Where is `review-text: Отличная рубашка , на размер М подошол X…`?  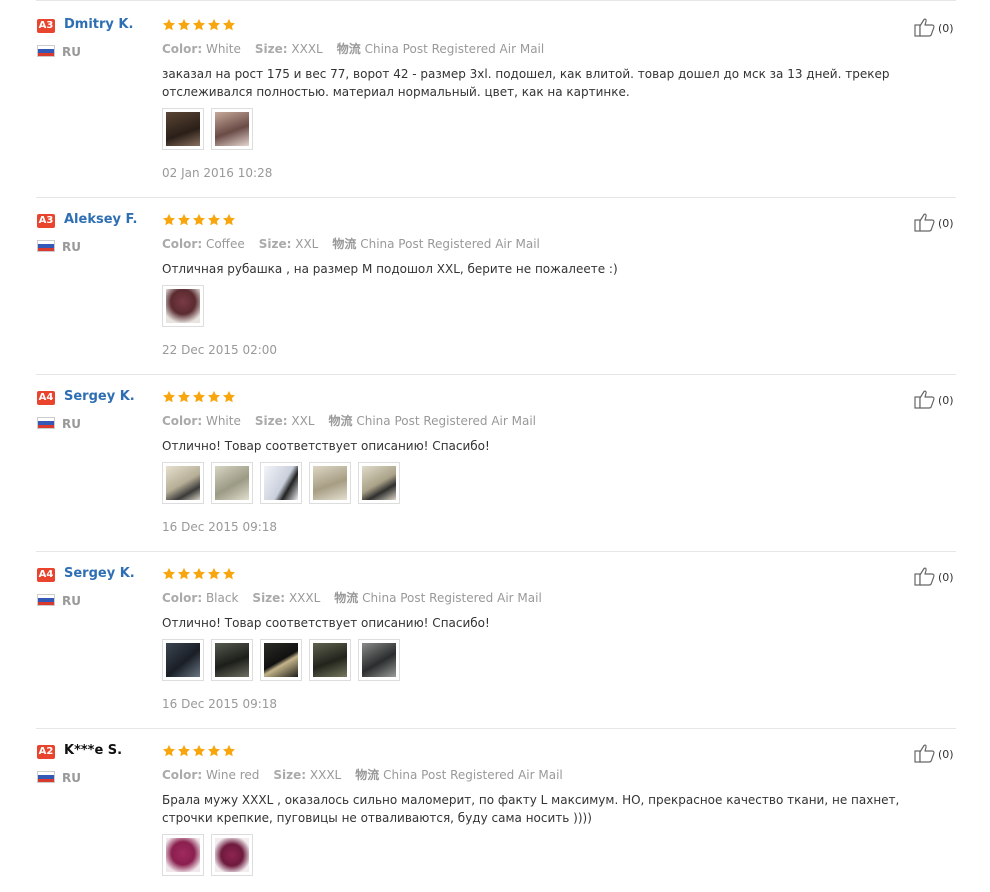 review-text: Отличная рубашка , на размер М подошол X… is located at coordinates (390, 269).